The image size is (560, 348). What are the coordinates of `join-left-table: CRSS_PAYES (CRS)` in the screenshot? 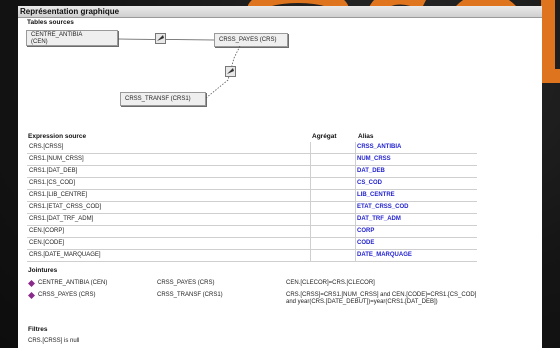 It's located at (67, 295).